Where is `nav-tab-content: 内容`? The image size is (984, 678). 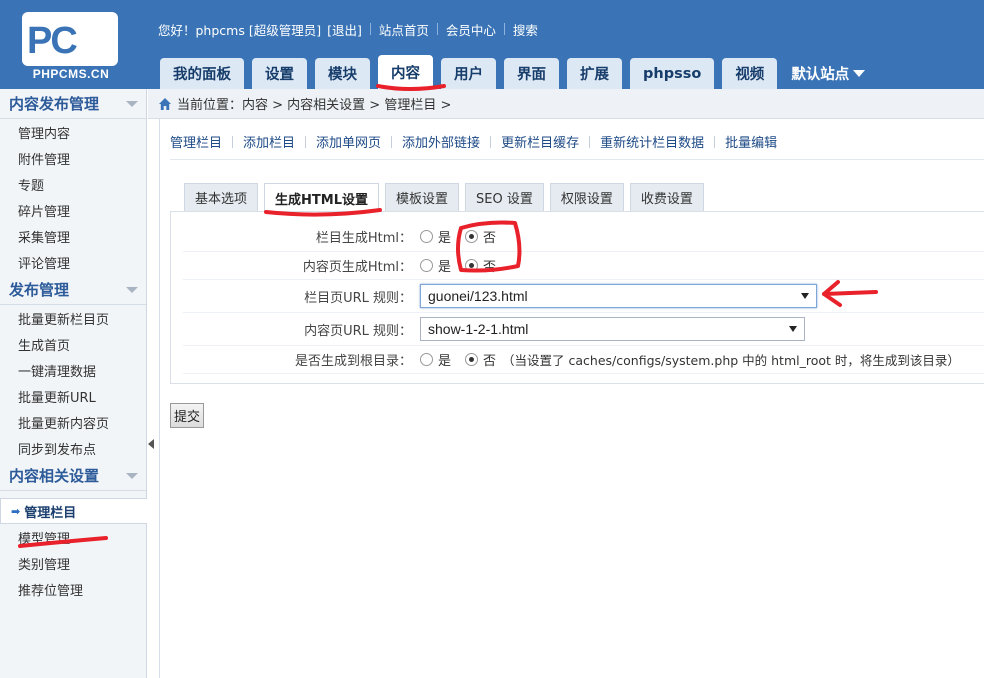 nav-tab-content: 内容 is located at coordinates (405, 72).